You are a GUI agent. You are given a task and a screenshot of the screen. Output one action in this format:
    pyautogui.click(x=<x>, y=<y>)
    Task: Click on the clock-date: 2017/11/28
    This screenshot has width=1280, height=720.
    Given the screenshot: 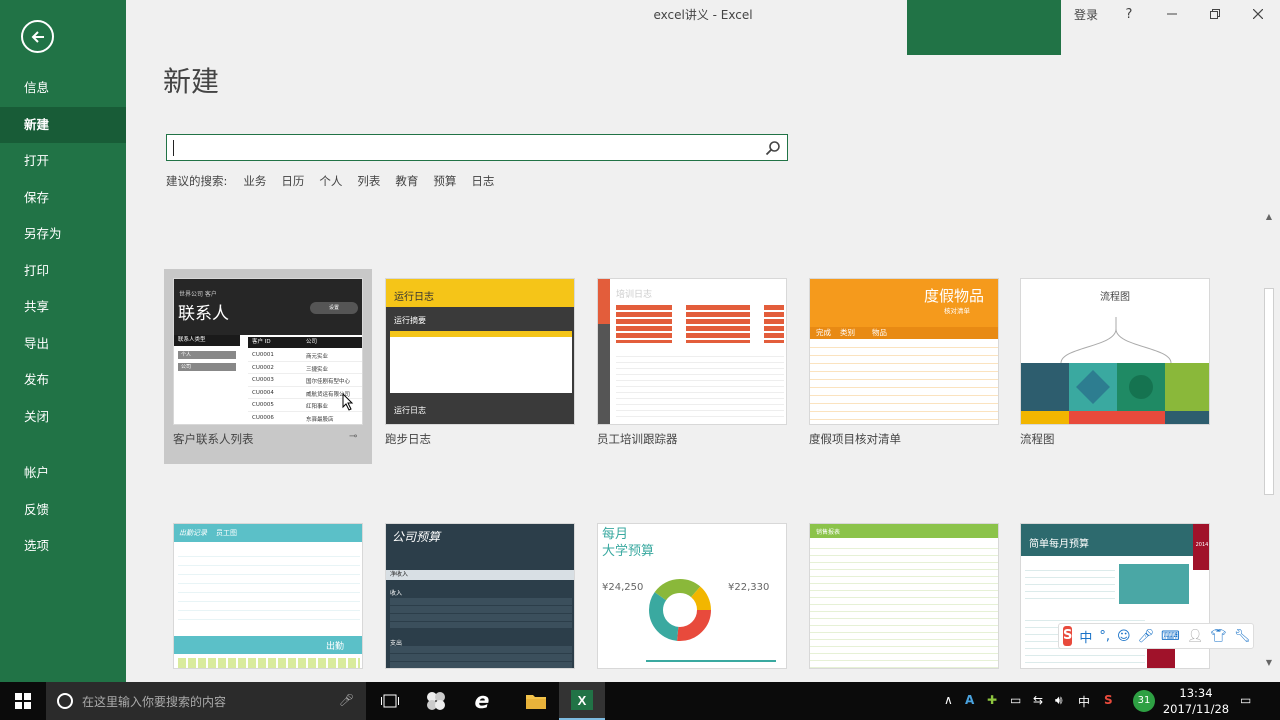 What is the action you would take?
    pyautogui.click(x=1196, y=709)
    